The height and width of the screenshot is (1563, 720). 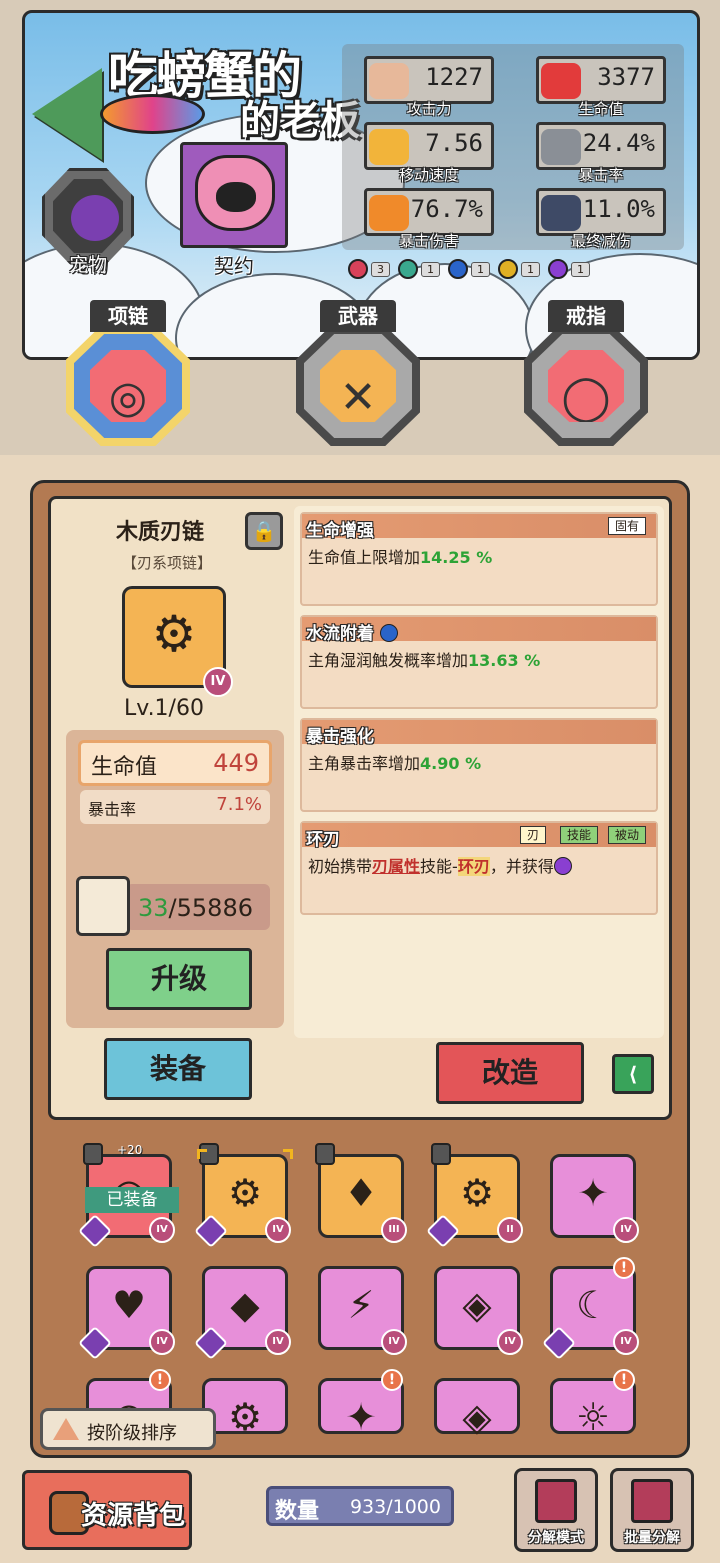 What do you see at coordinates (601, 175) in the screenshot?
I see `stat-label: 暴击率` at bounding box center [601, 175].